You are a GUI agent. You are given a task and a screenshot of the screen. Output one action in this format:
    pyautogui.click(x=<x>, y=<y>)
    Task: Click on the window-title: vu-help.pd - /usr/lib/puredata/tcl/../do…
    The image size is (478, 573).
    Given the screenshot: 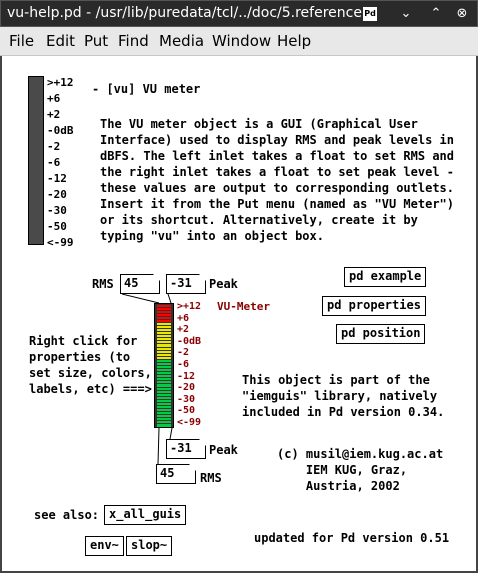 What is the action you would take?
    pyautogui.click(x=184, y=13)
    